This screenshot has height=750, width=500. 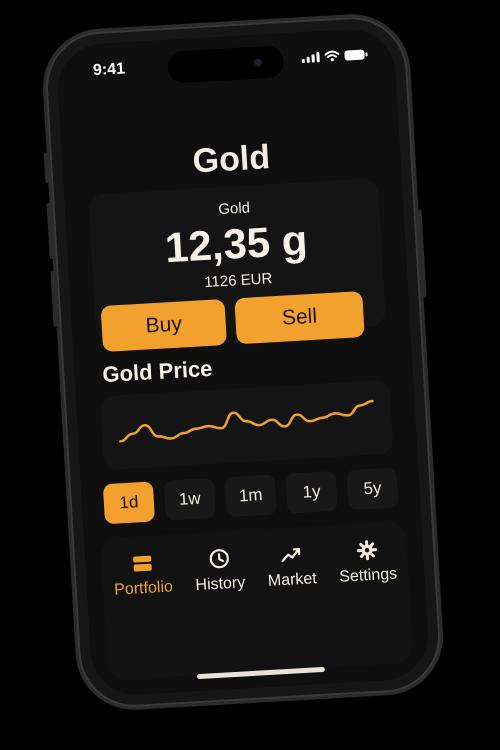 I want to click on battery-icon, so click(x=354, y=55).